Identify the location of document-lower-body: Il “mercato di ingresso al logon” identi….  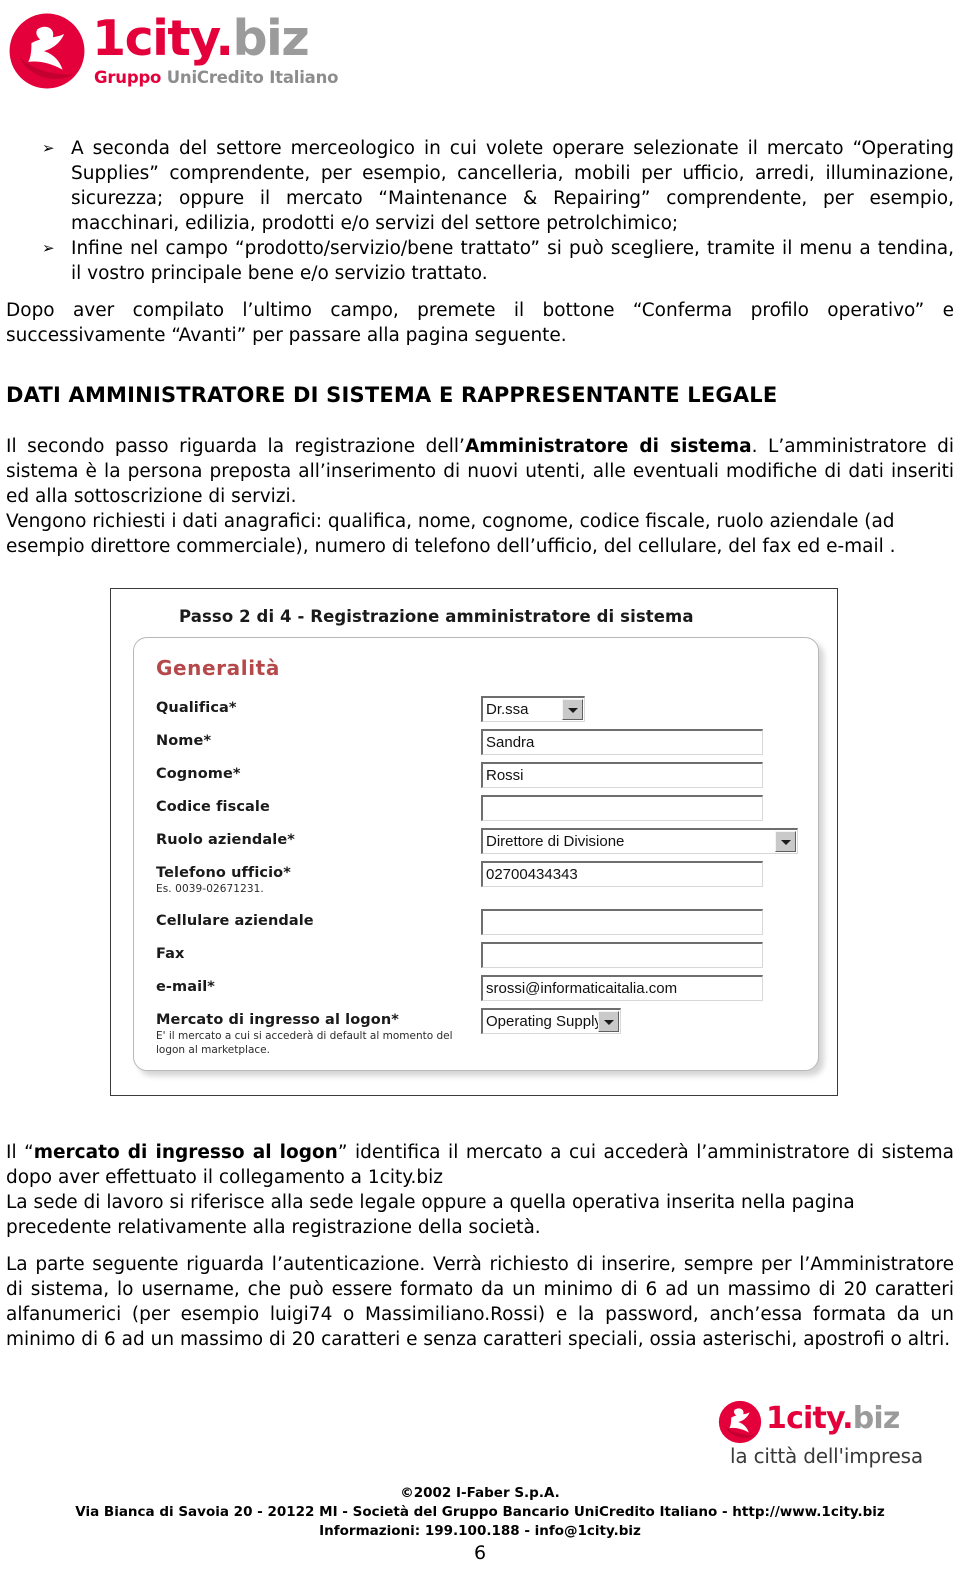
(480, 1246).